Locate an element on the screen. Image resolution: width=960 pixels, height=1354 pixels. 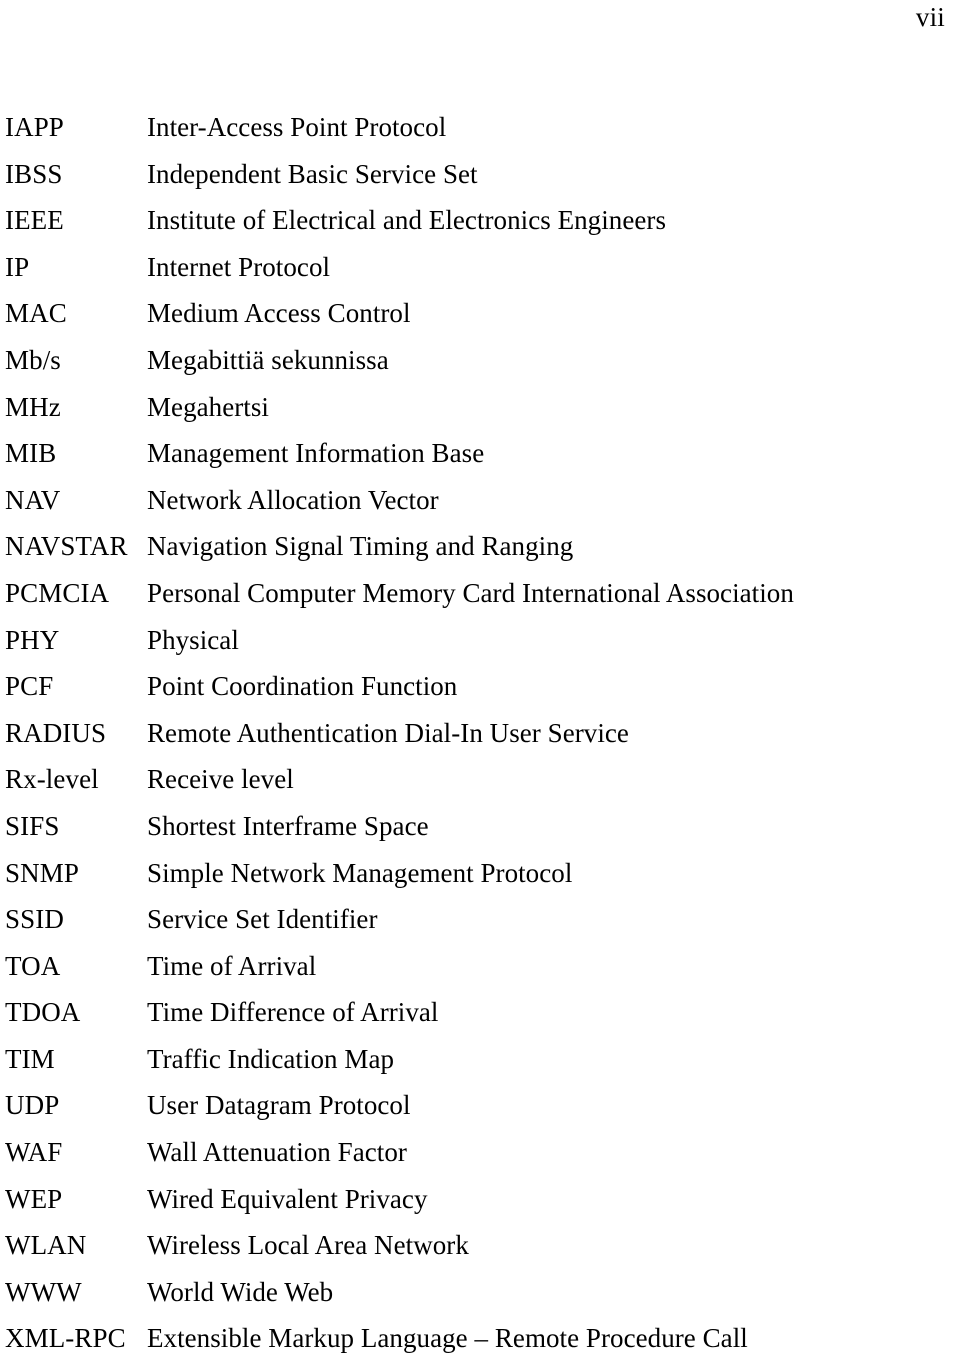
abbreviation-row: Mb/s Megabittiä sekunnissa is located at coordinates (480, 368).